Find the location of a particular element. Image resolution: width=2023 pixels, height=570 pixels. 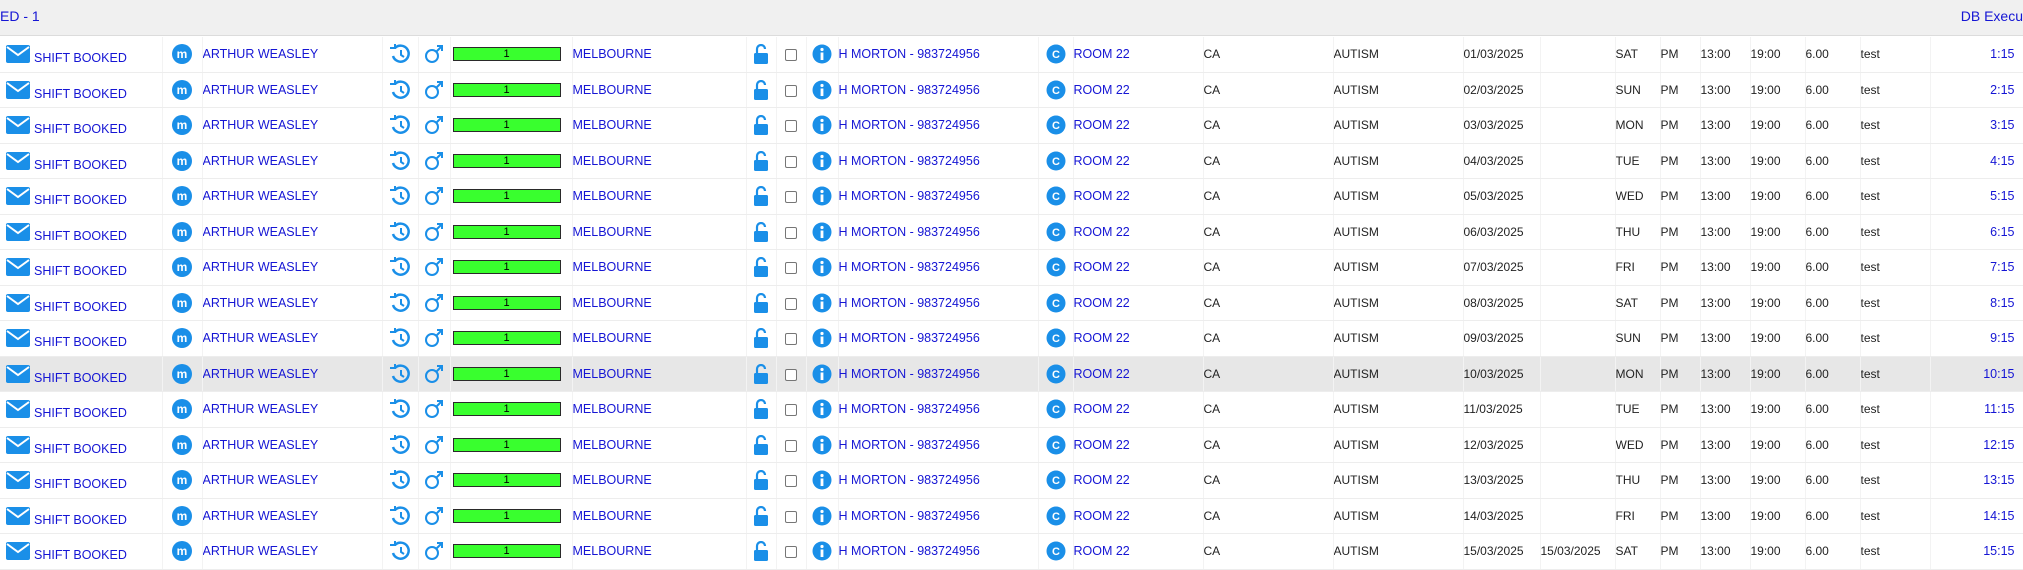

time-link: 5:15 is located at coordinates (2002, 196).